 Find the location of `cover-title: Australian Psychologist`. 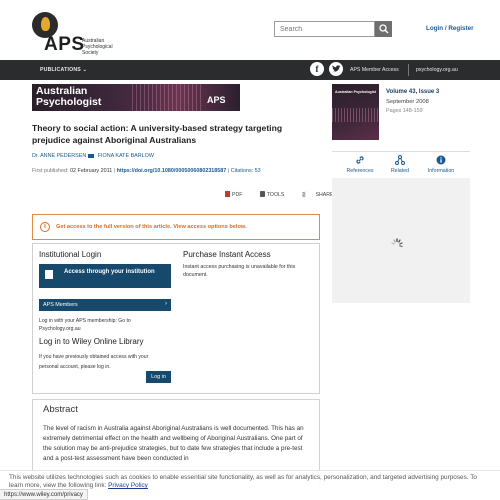

cover-title: Australian Psychologist is located at coordinates (355, 92).